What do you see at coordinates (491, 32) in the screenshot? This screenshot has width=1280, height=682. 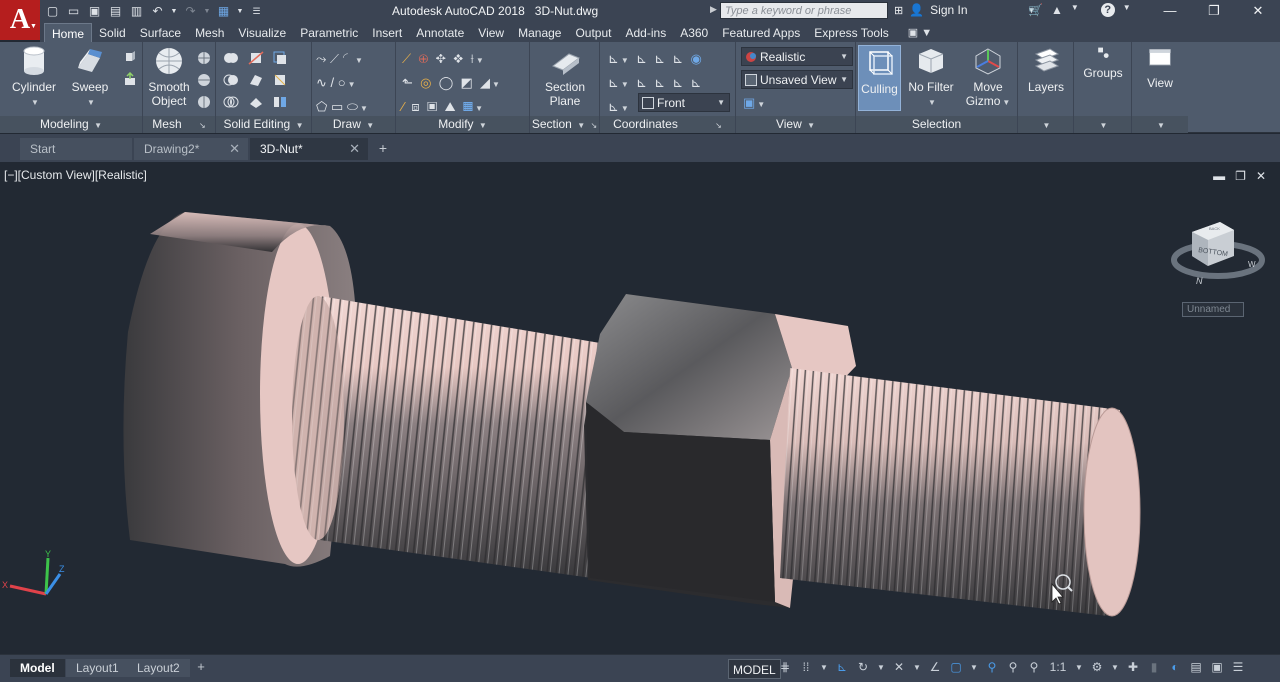 I see `ribbon-tab-view: View` at bounding box center [491, 32].